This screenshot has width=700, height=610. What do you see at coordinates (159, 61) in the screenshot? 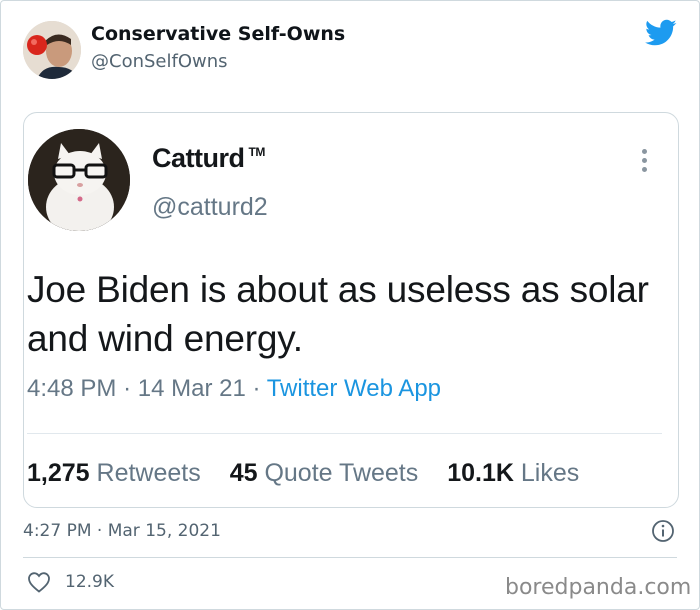
I see `author-handle: @ConSelfOwns` at bounding box center [159, 61].